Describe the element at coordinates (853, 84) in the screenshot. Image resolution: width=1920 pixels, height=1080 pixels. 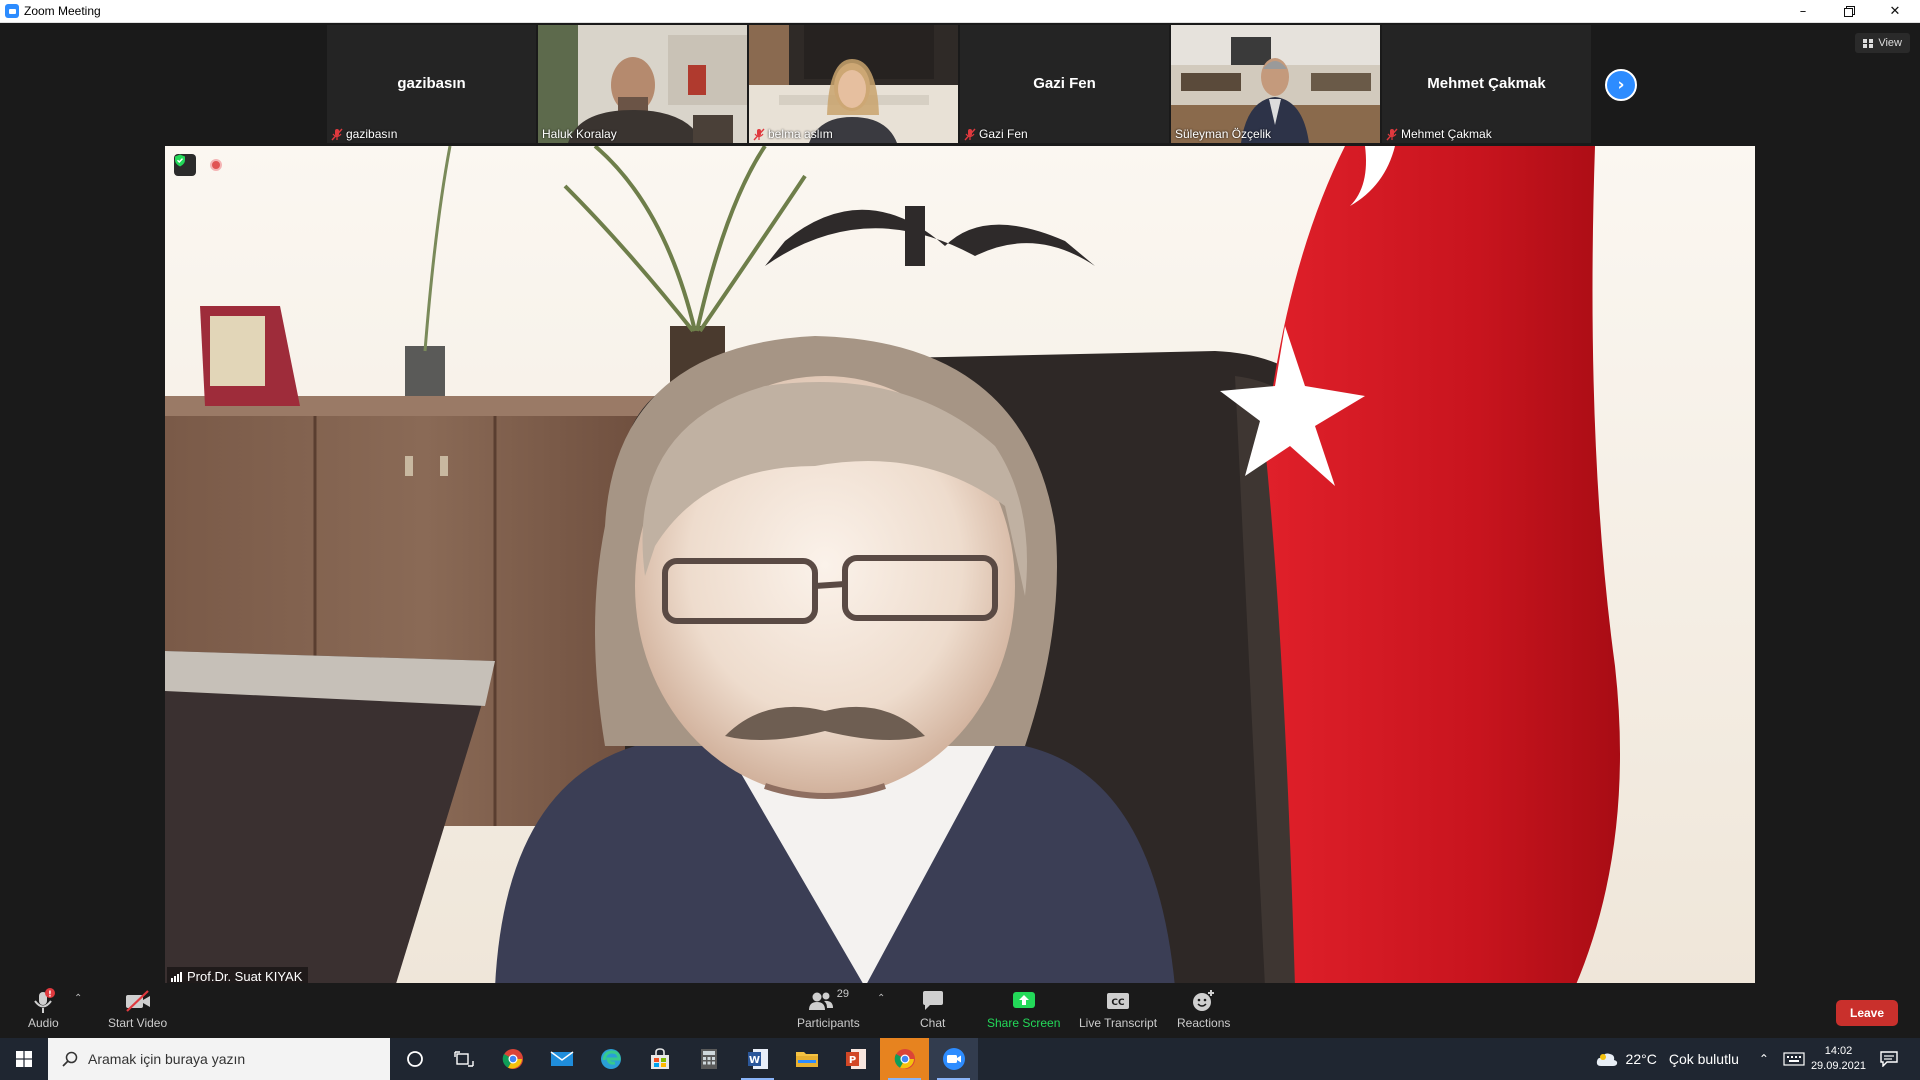
I see `participant-tile-belma-aslim: belma aslım` at that location.